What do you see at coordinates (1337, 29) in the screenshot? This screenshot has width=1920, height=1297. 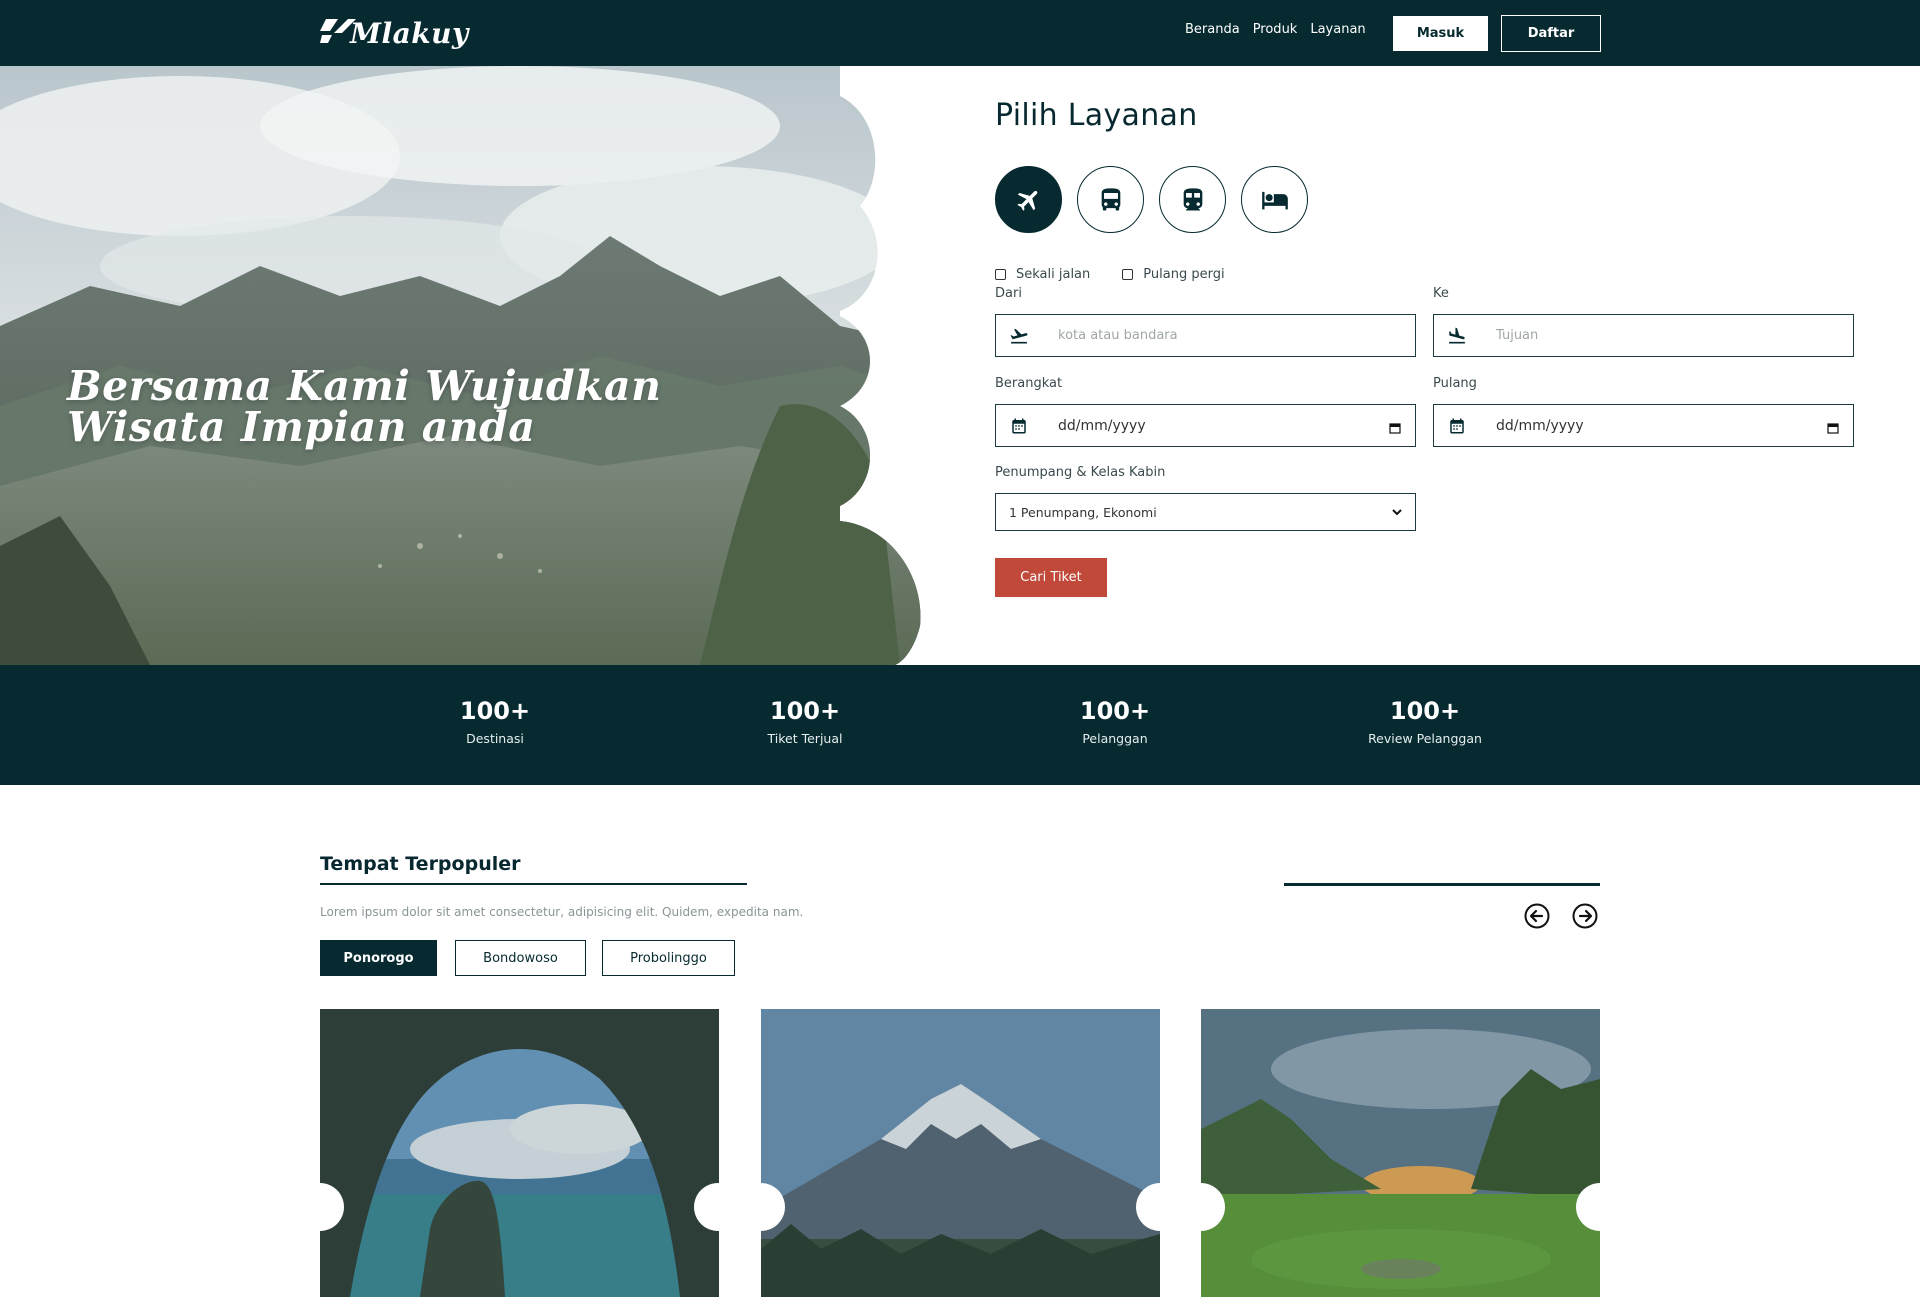 I see `nav-link-layanan: Layanan` at bounding box center [1337, 29].